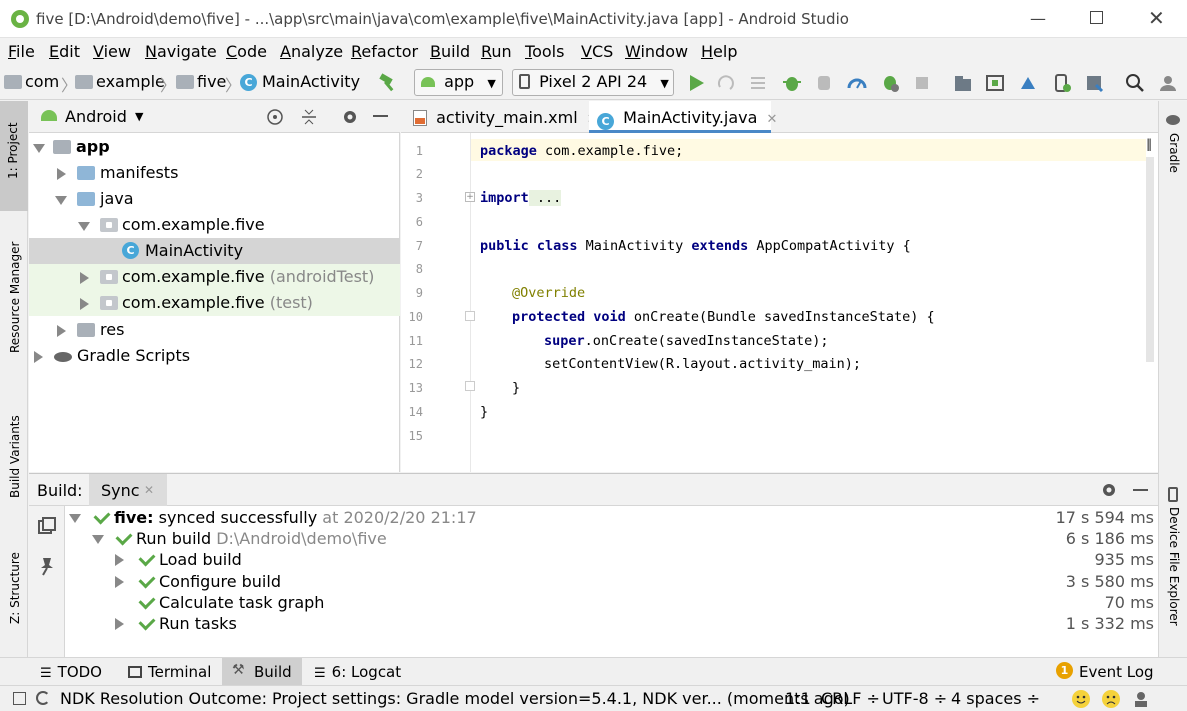 The width and height of the screenshot is (1187, 711). I want to click on tree-item-java: java, so click(214, 199).